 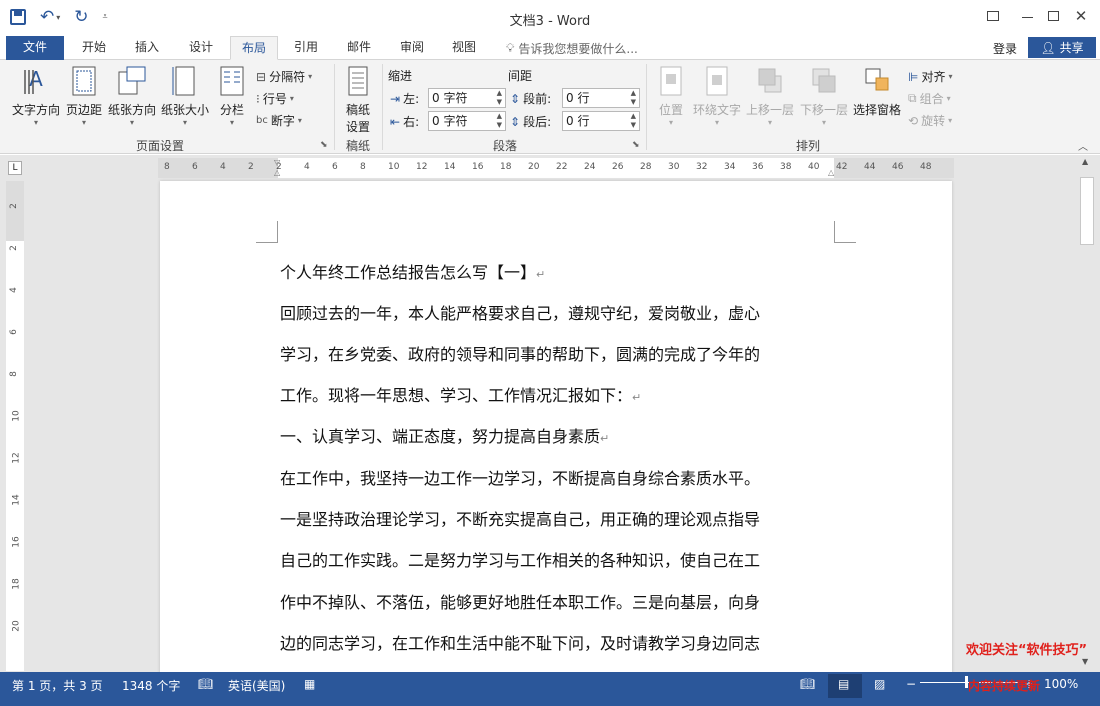 What do you see at coordinates (930, 76) in the screenshot?
I see `align-button: ⊫ 对齐 ▾` at bounding box center [930, 76].